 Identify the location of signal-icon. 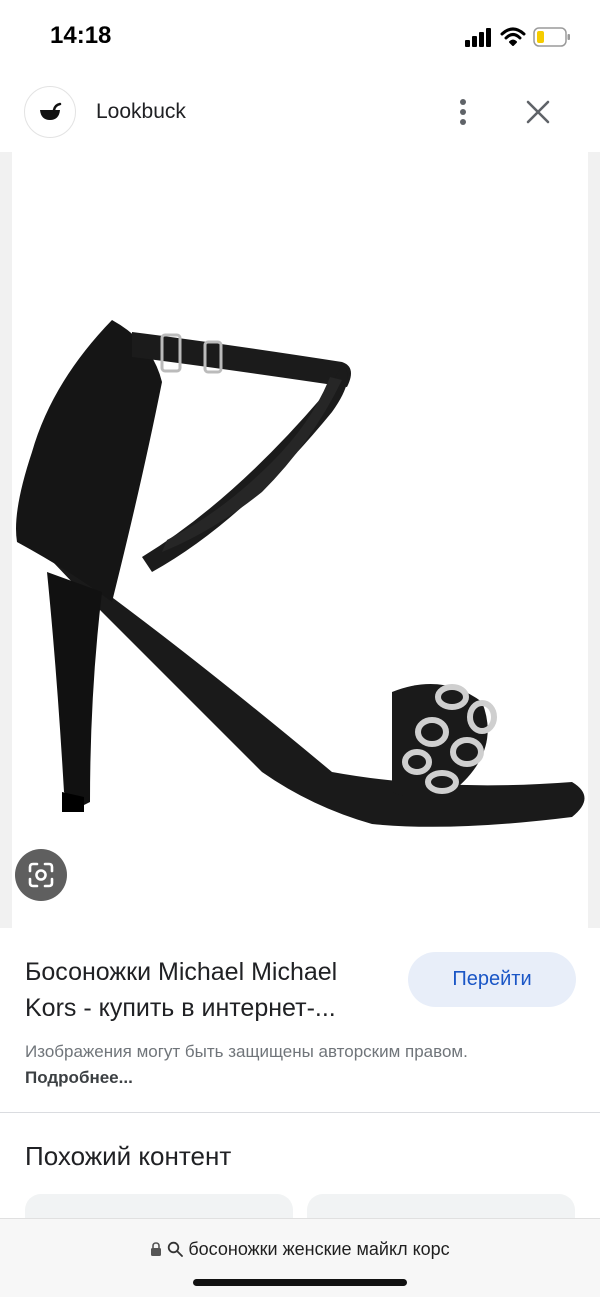
(479, 37).